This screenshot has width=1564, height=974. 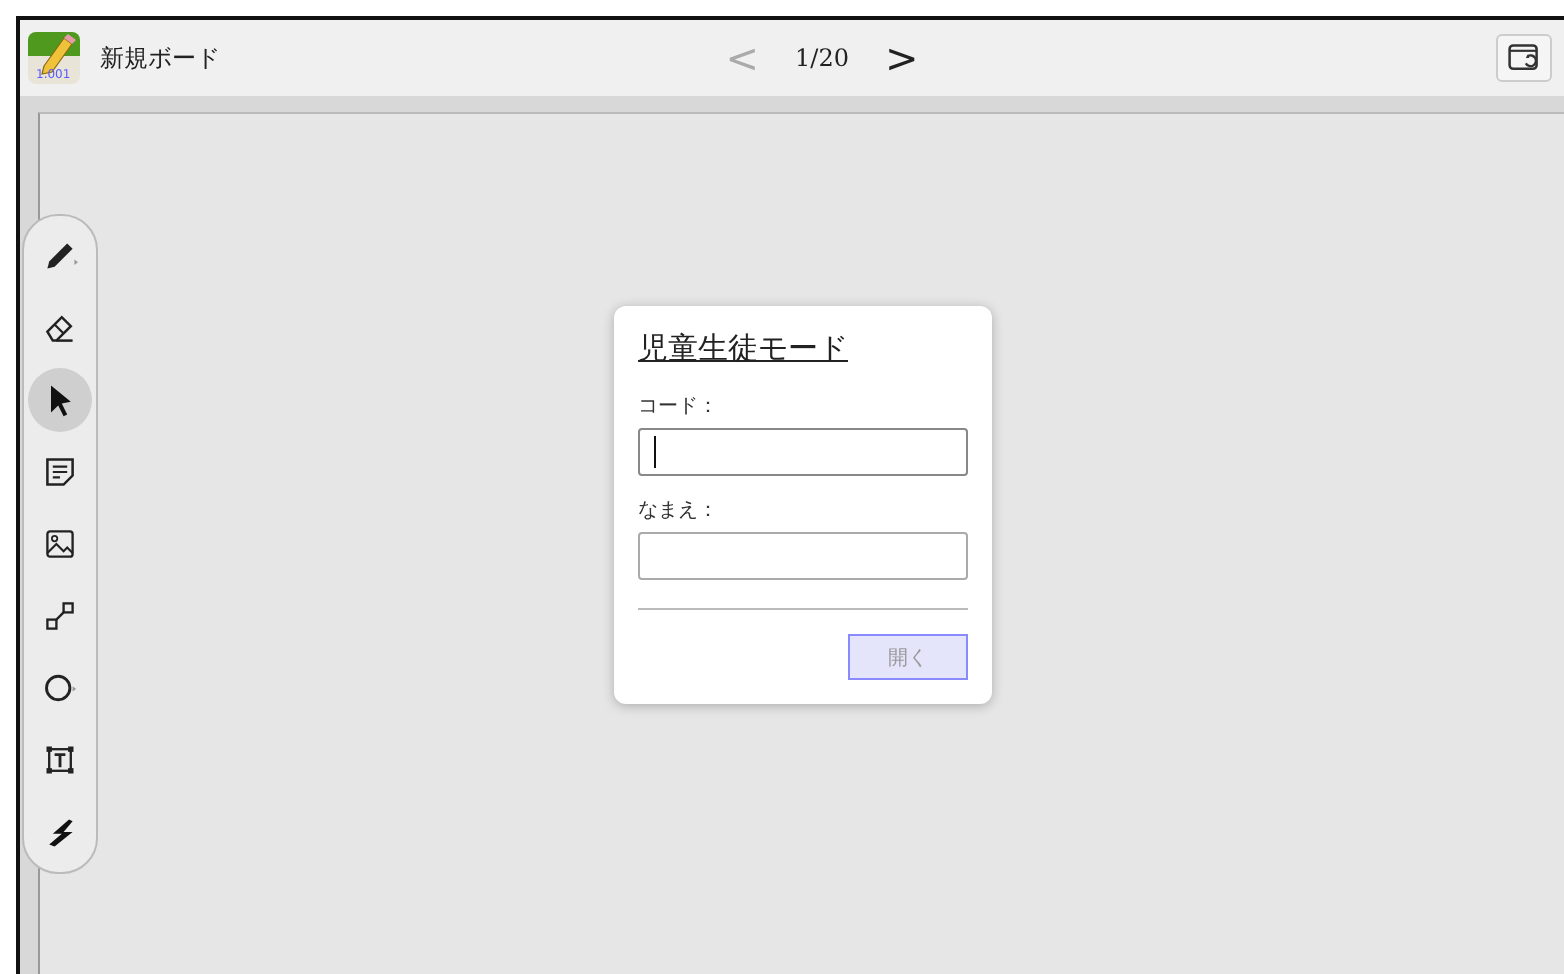 I want to click on pointer-tool-button, so click(x=60, y=400).